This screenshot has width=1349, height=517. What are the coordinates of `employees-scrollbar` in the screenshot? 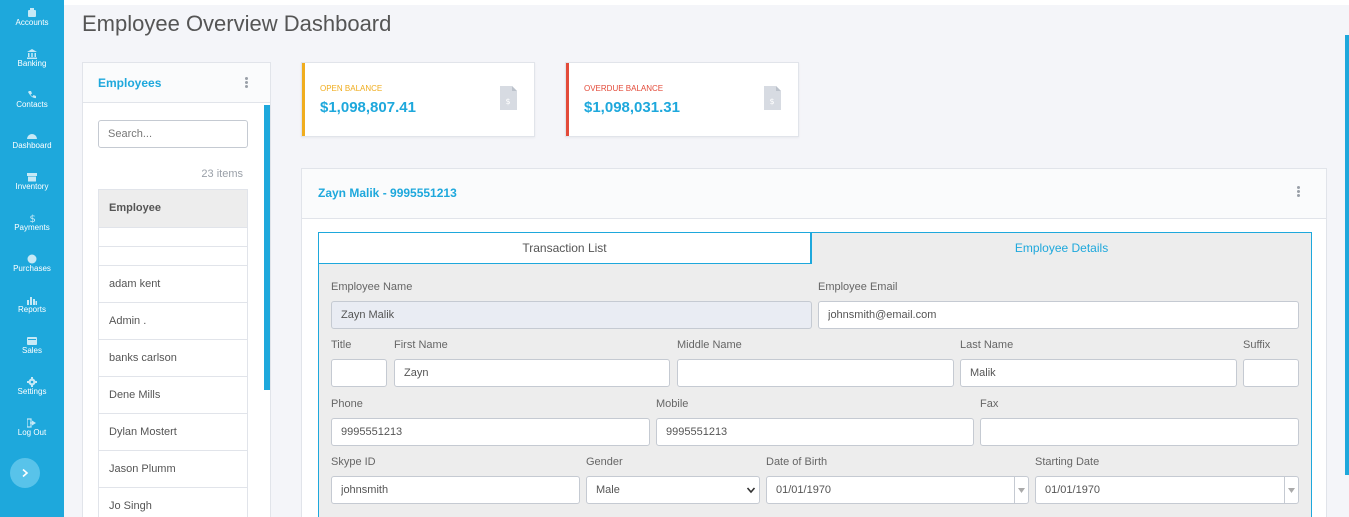 It's located at (267, 247).